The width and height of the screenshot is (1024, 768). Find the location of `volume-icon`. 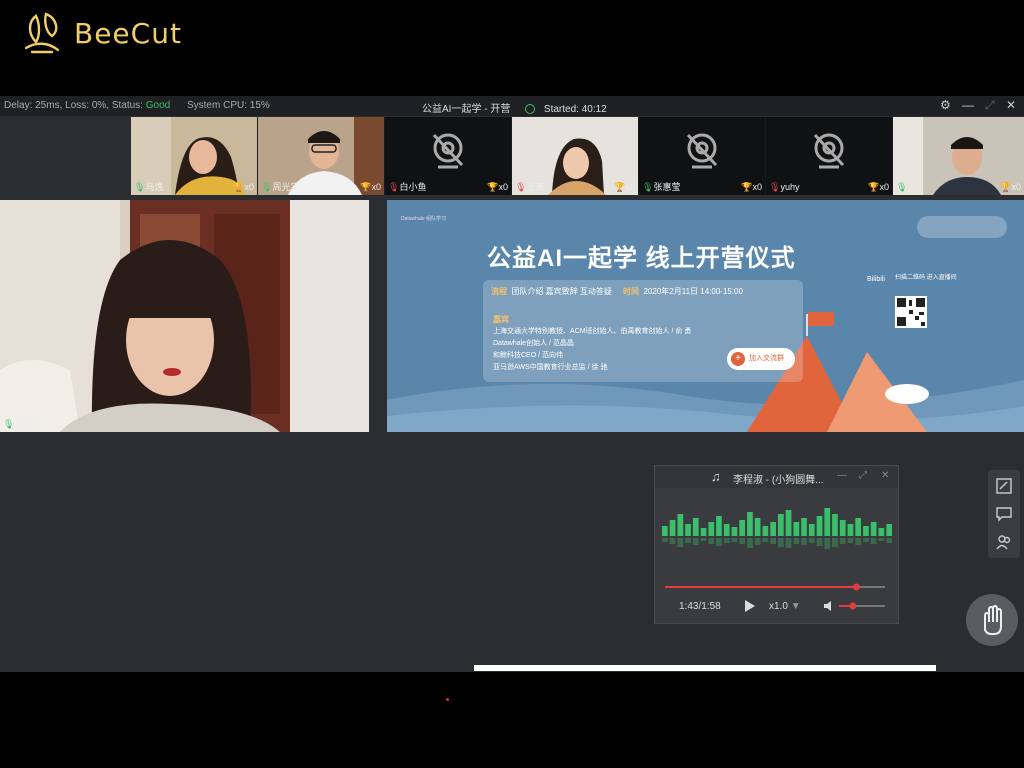

volume-icon is located at coordinates (829, 606).